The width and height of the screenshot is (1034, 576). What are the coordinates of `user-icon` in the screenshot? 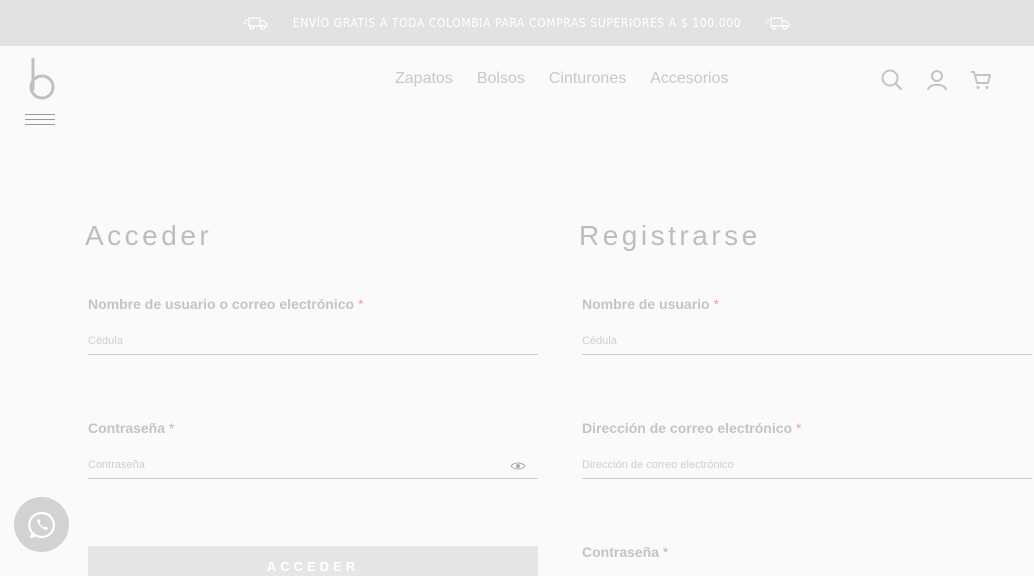 It's located at (937, 80).